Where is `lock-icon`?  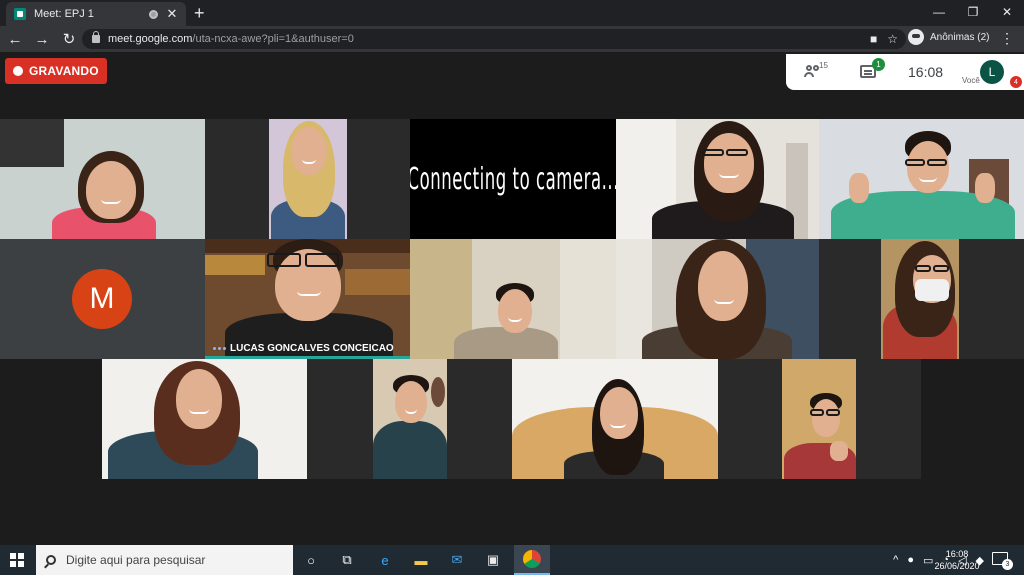 lock-icon is located at coordinates (96, 37).